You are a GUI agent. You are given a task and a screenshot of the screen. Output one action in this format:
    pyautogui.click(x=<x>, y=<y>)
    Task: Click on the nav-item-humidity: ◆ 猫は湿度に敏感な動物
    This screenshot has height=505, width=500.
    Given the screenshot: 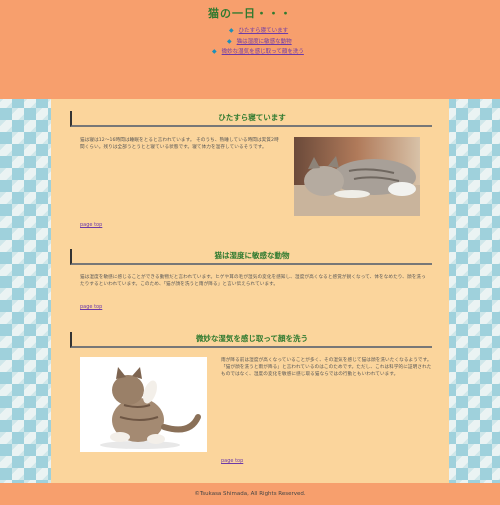 What is the action you would take?
    pyautogui.click(x=259, y=41)
    